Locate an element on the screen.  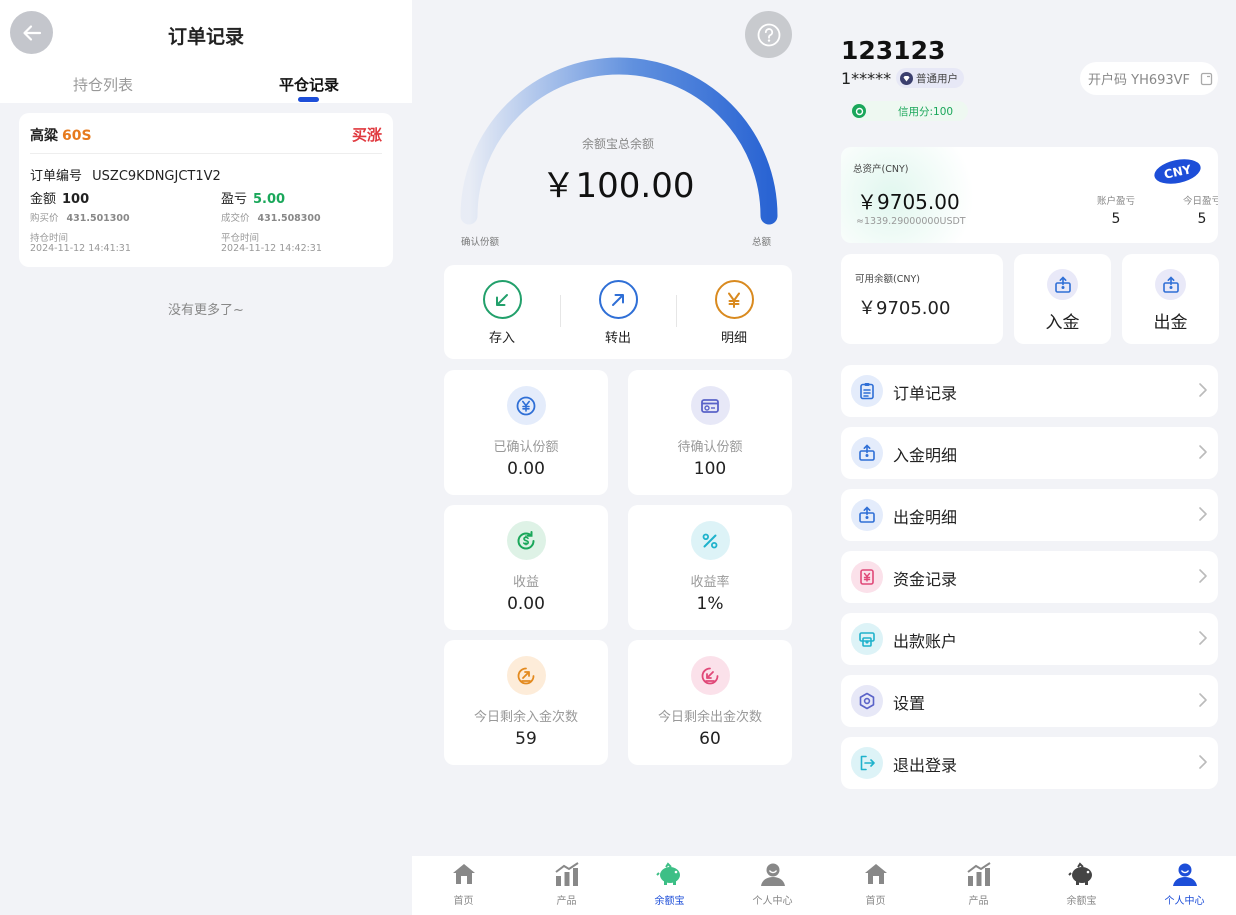
question-icon is located at coordinates (768, 34).